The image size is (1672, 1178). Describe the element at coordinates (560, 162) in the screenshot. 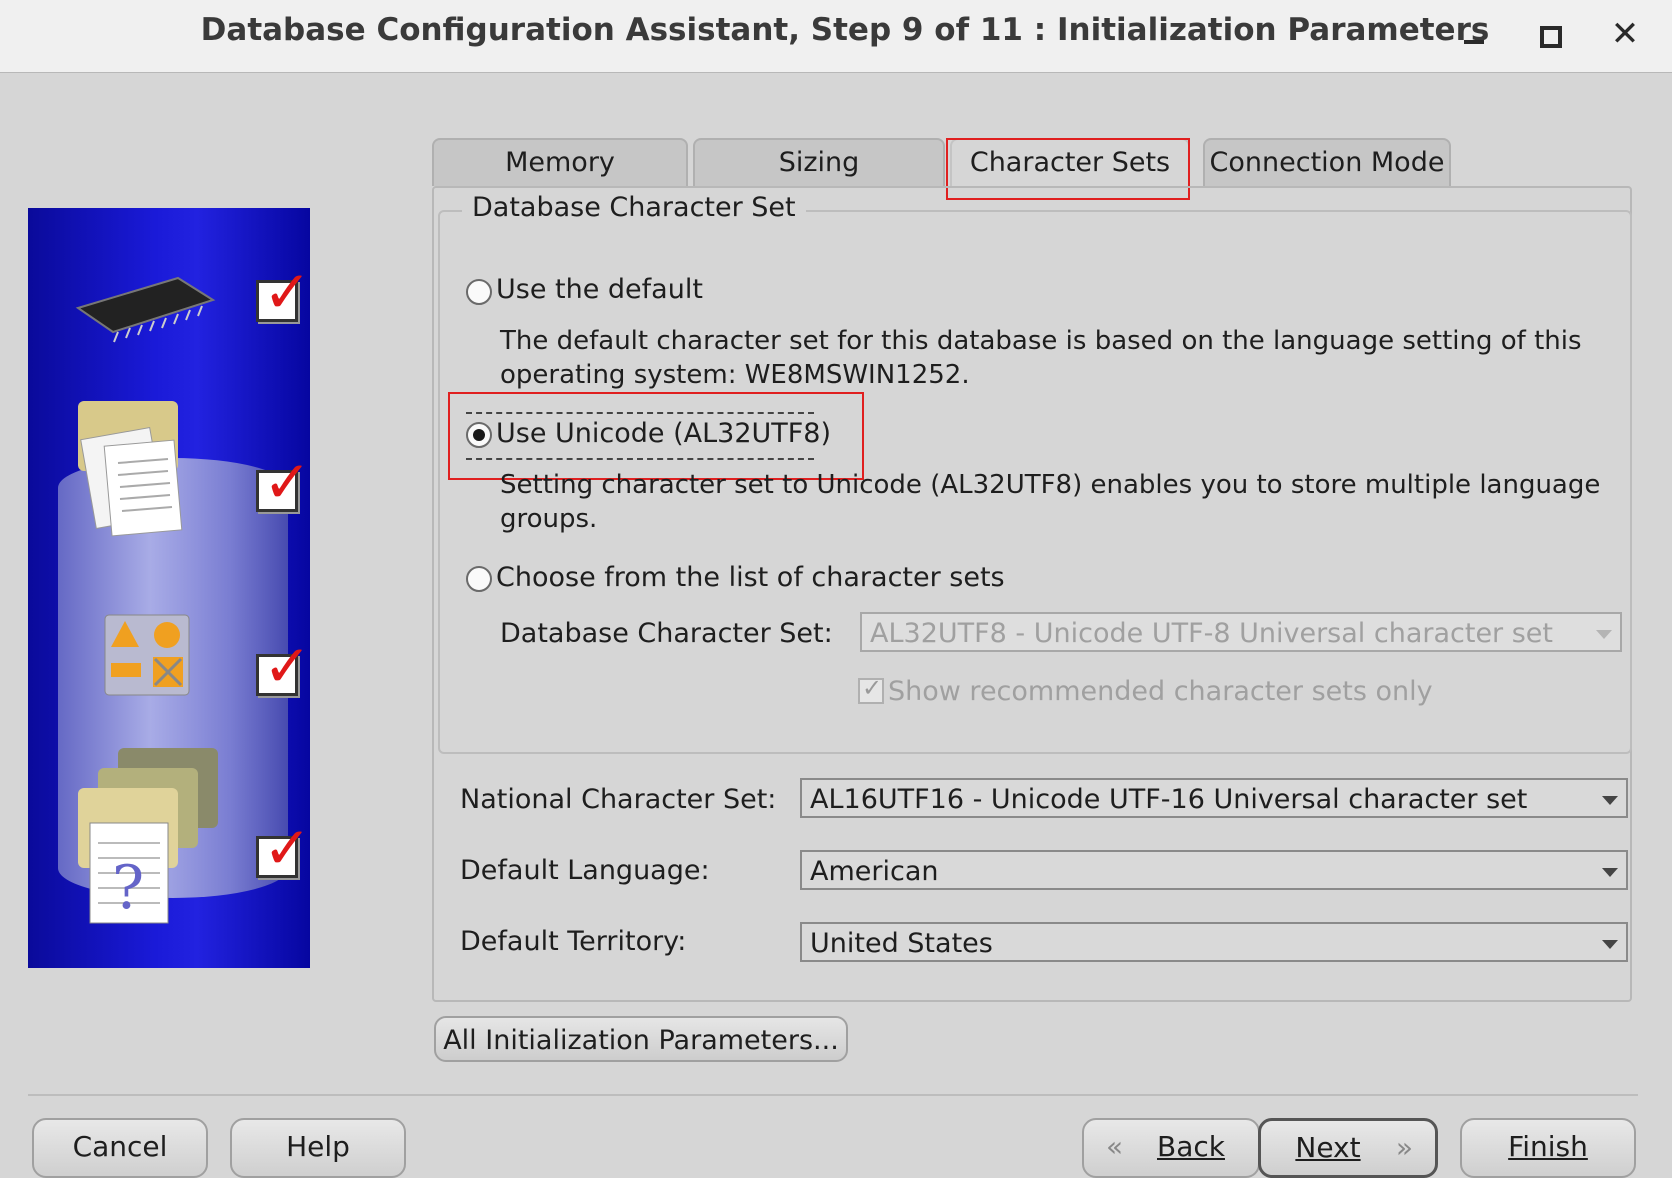

I see `tab-memory: Memory` at that location.